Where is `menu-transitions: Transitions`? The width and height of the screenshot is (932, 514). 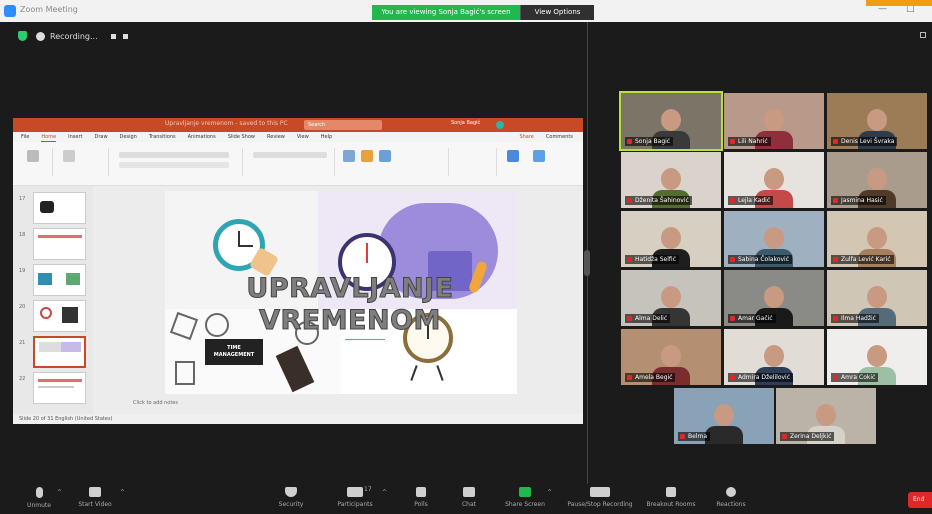 menu-transitions: Transitions is located at coordinates (162, 137).